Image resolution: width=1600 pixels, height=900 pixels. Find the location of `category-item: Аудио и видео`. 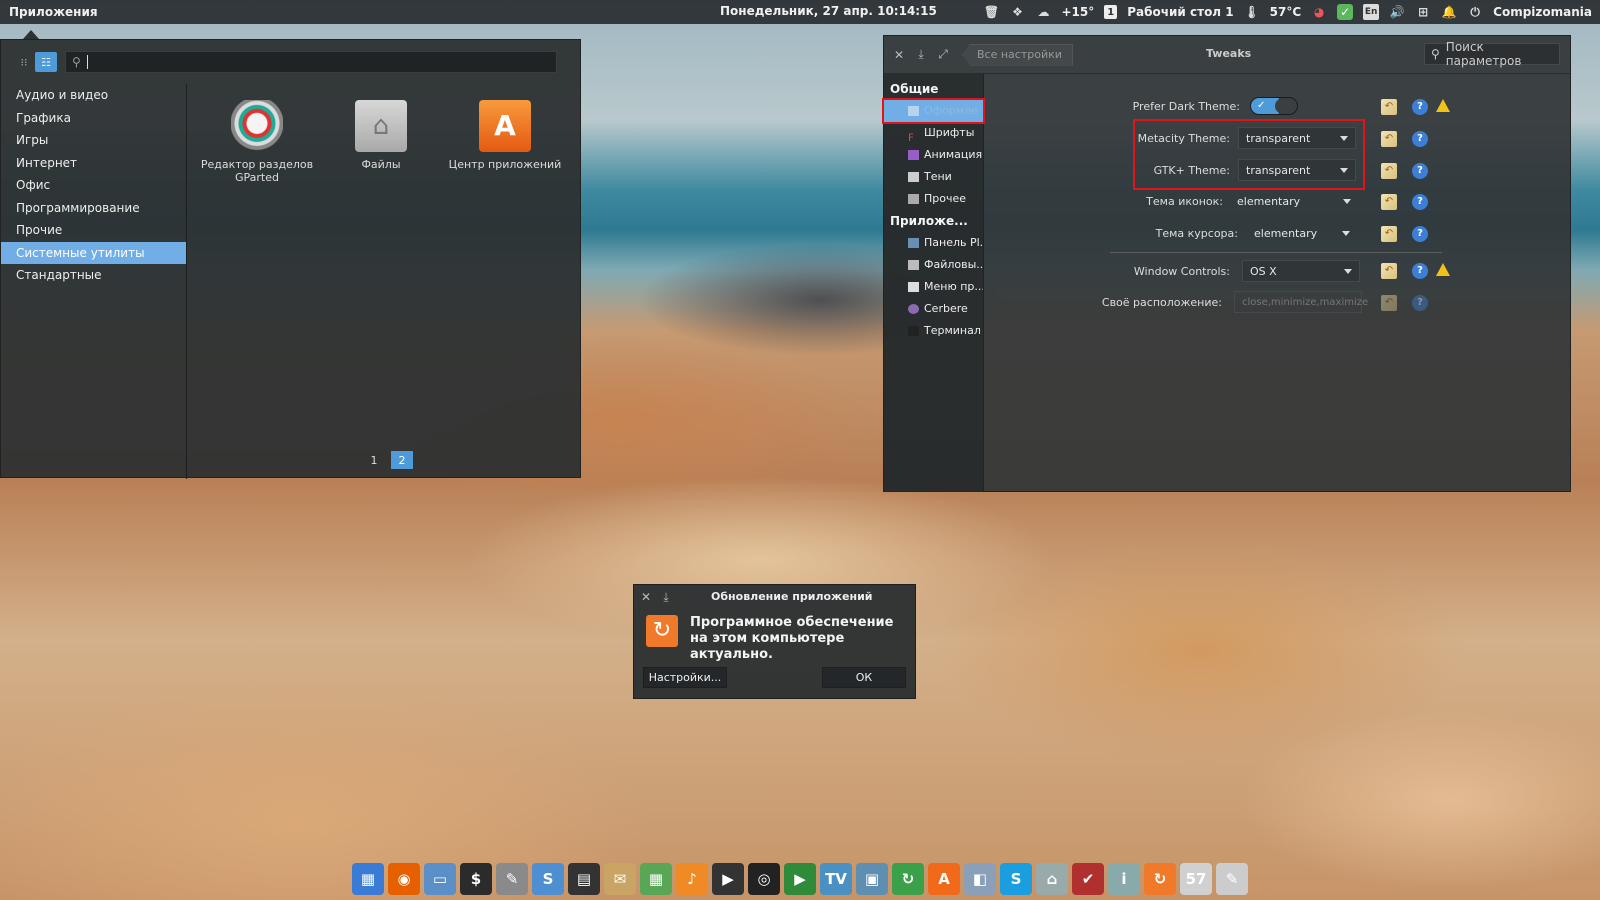

category-item: Аудио и видео is located at coordinates (93, 95).